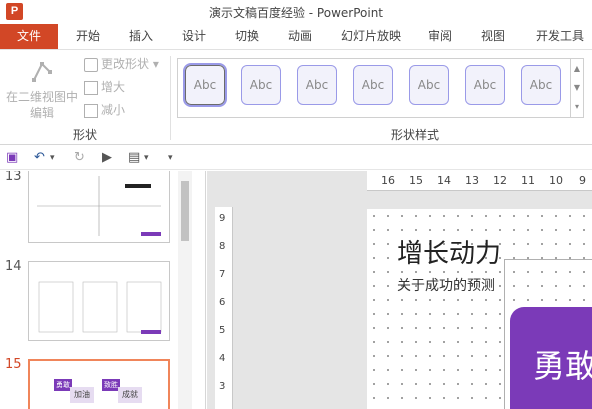 The width and height of the screenshot is (592, 409). Describe the element at coordinates (170, 158) in the screenshot. I see `customize-qat-icon: ▾` at that location.